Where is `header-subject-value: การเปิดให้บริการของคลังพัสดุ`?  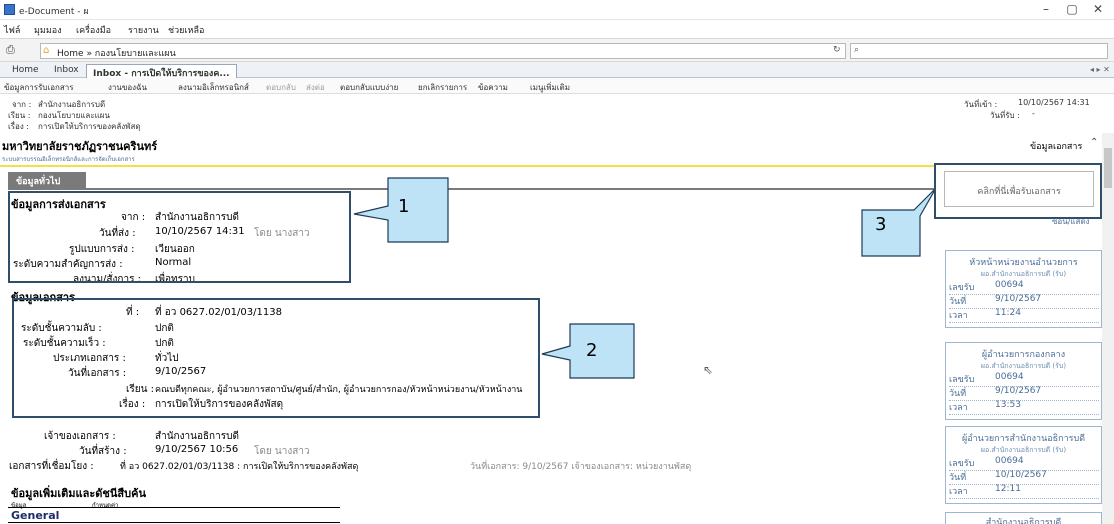
header-subject-value: การเปิดให้บริการของคลังพัสดุ is located at coordinates (89, 126).